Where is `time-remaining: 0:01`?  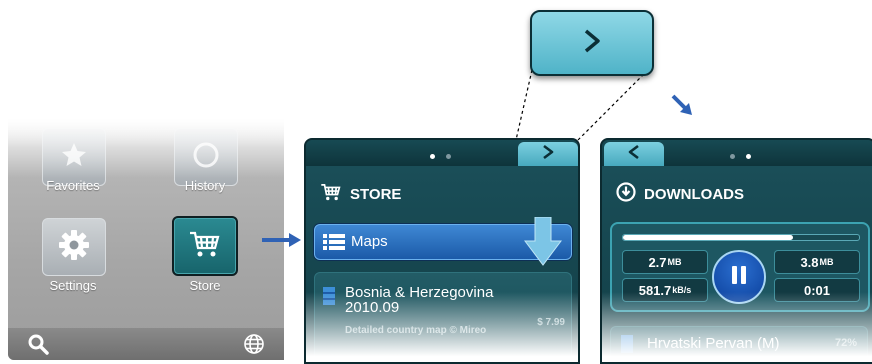
time-remaining: 0:01 is located at coordinates (817, 290).